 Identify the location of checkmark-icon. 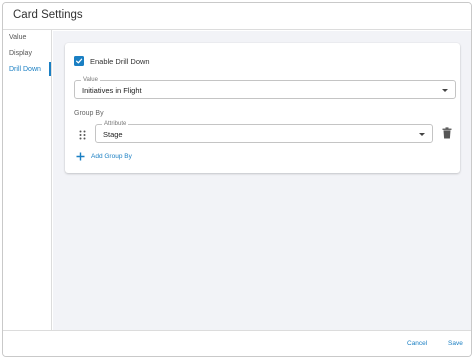
(79, 61).